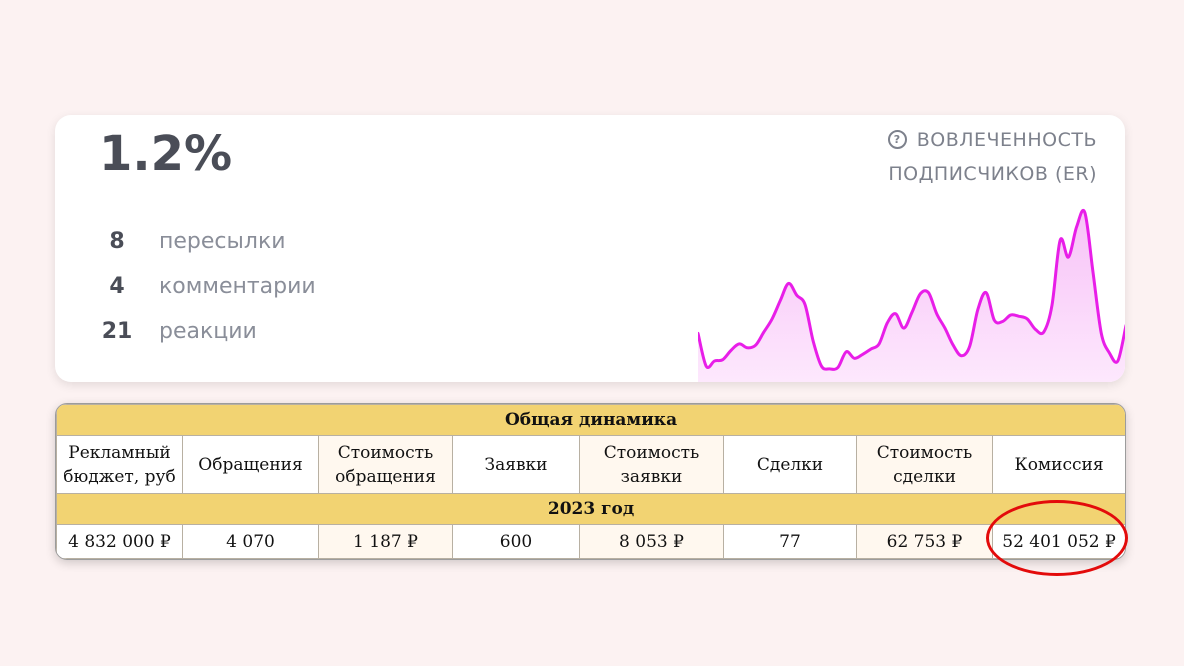  I want to click on column-header-line: Рекламный, so click(119, 452).